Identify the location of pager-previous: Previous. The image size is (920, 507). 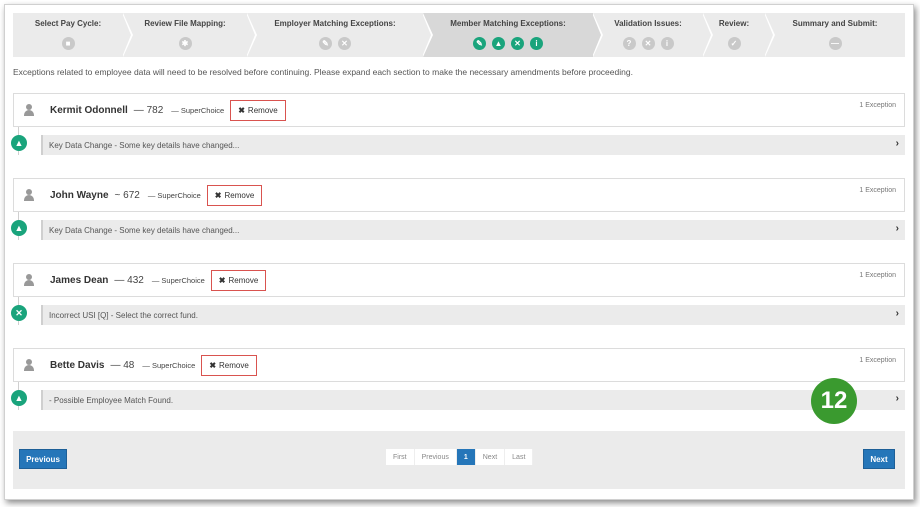
(436, 457).